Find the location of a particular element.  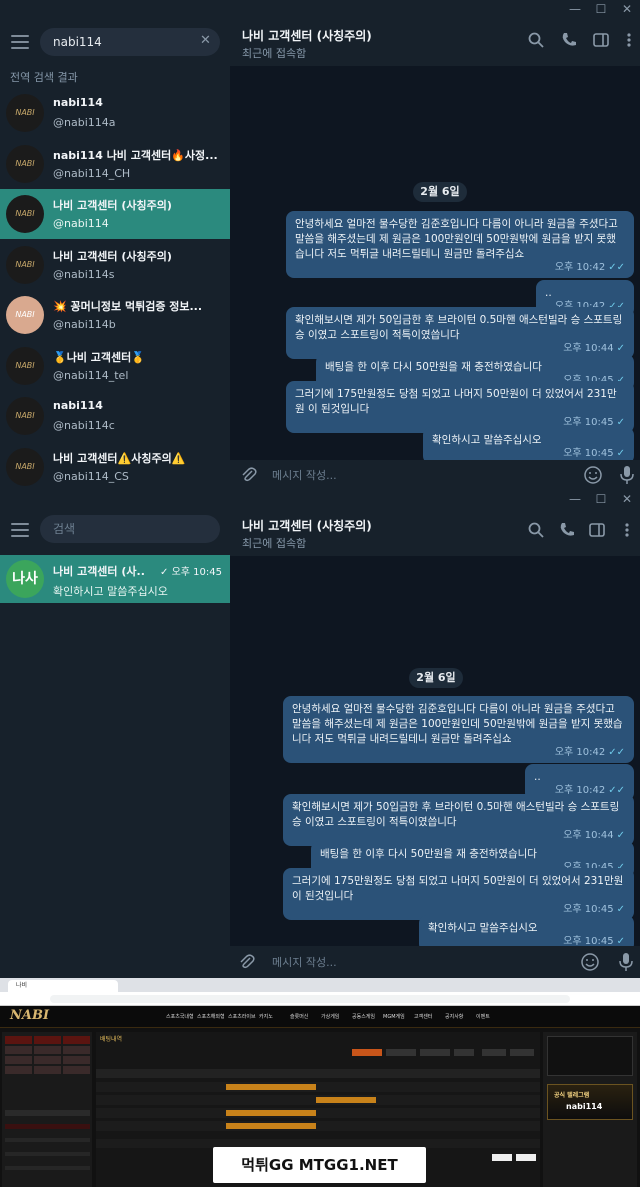

result-name: 🥇나비 고객센터🥇 is located at coordinates (99, 357).